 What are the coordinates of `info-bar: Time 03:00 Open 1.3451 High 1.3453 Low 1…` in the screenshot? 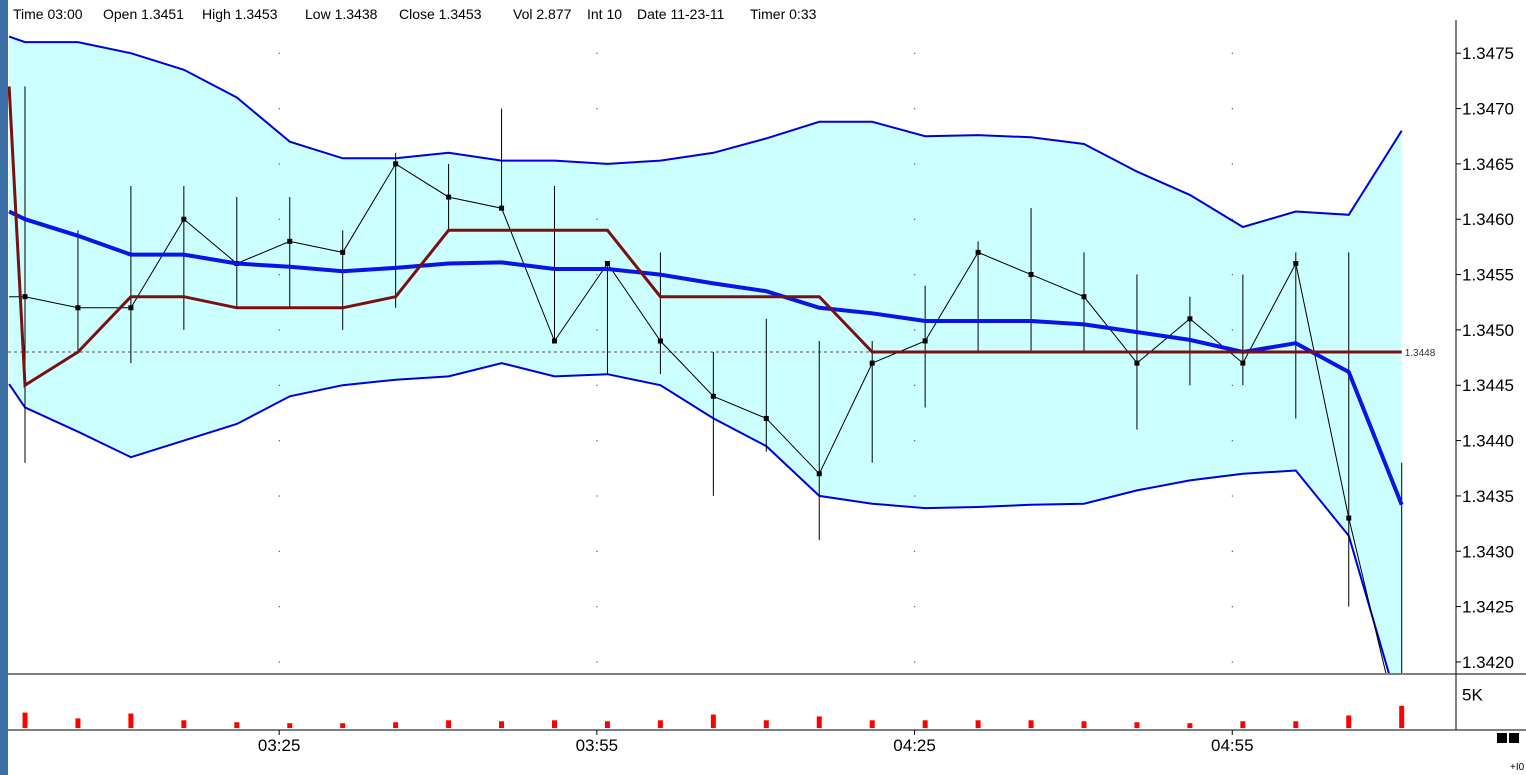 It's located at (426, 12).